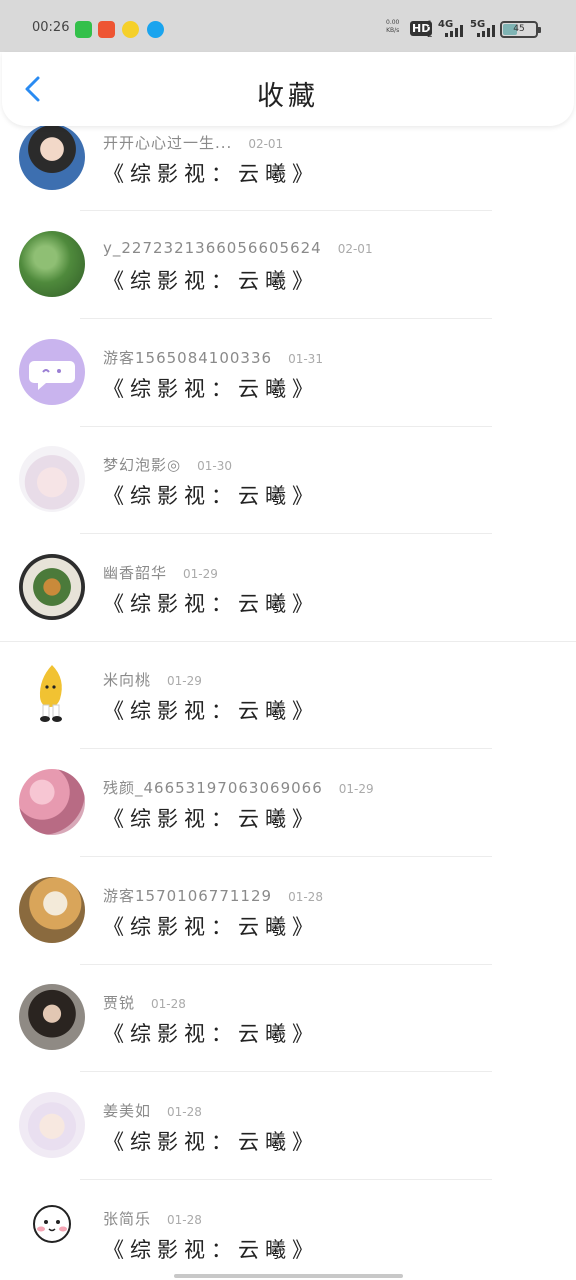  I want to click on iqiyi-app-icon, so click(83, 29).